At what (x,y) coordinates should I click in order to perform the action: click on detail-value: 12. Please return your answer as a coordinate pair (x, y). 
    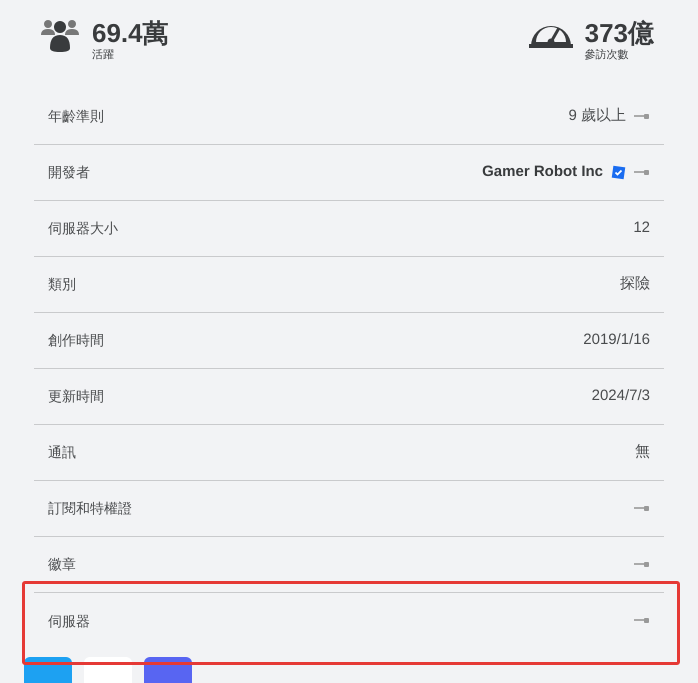
    Looking at the image, I should click on (641, 228).